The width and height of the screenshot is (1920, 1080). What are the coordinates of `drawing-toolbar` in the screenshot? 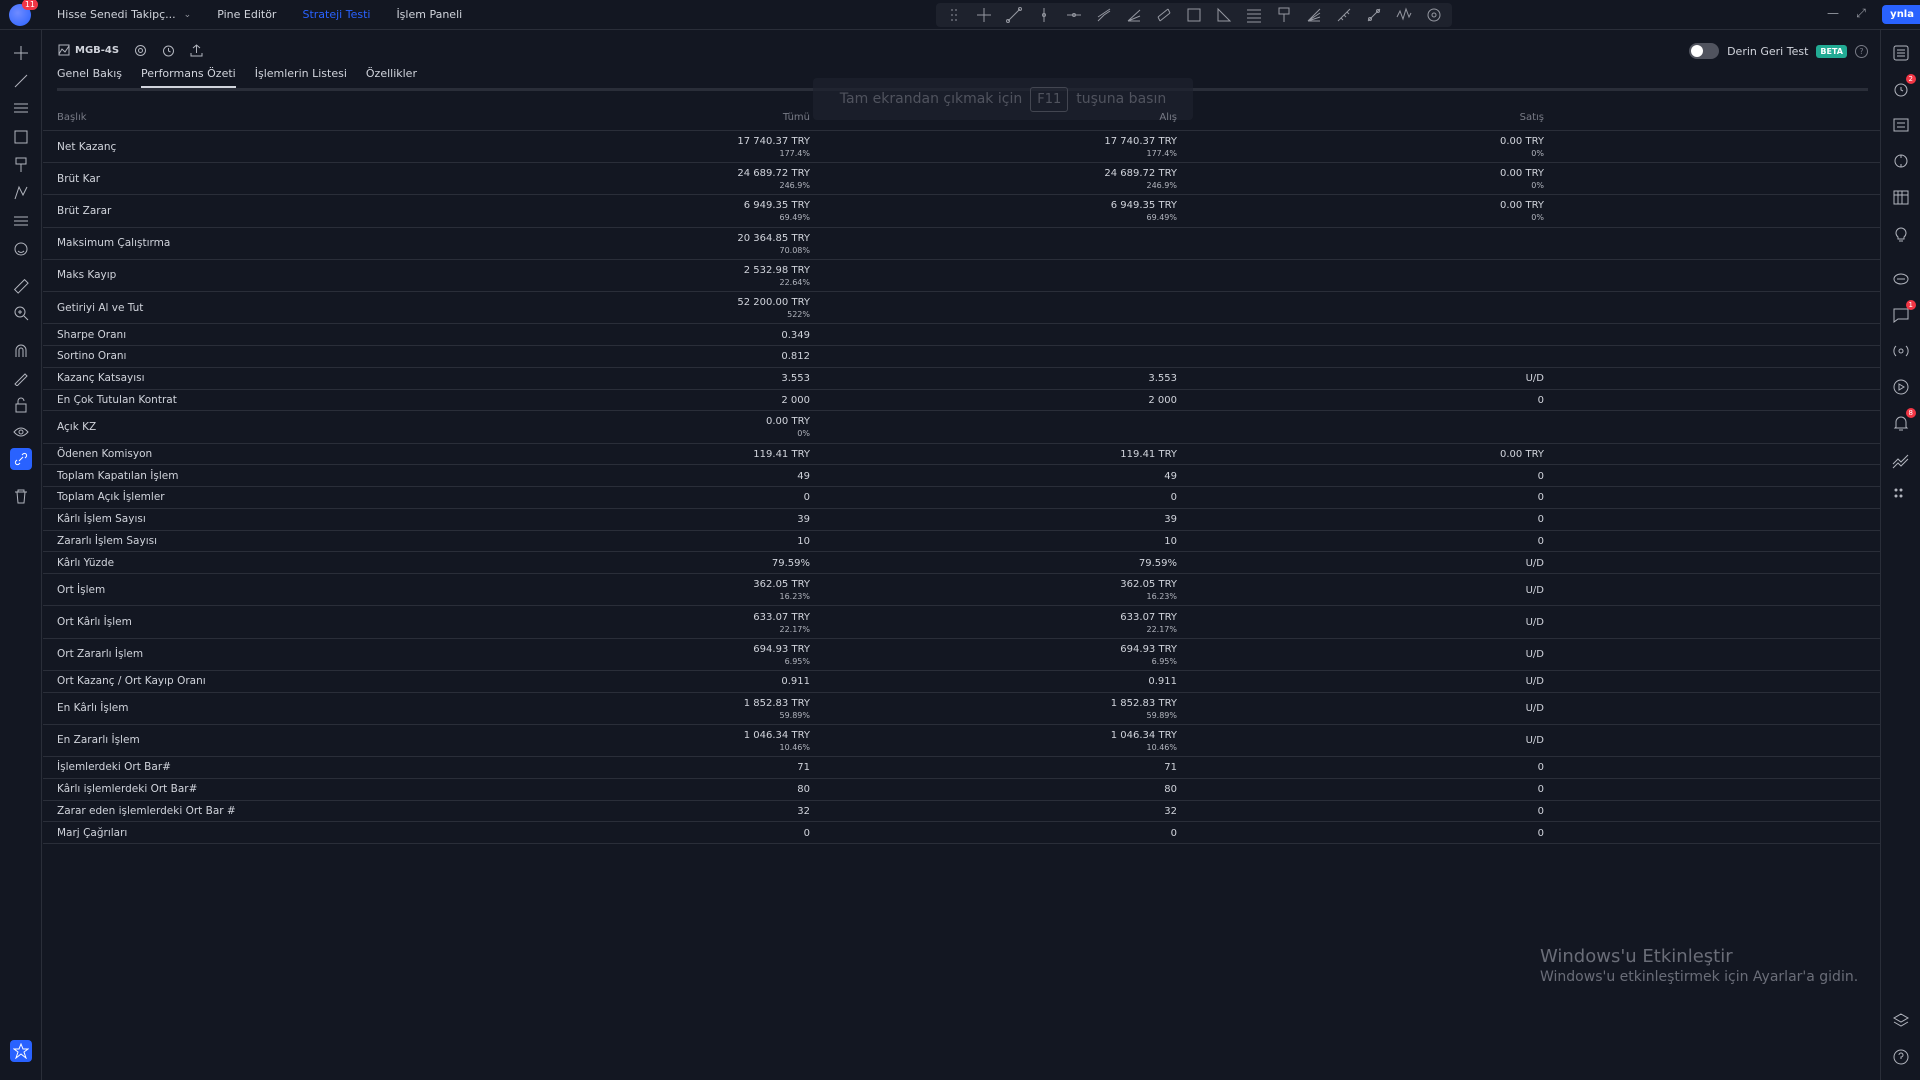 It's located at (1194, 15).